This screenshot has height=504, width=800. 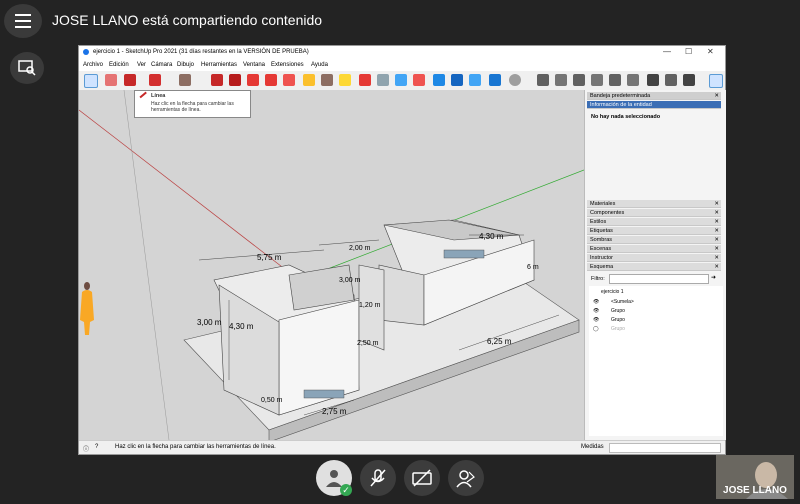 I want to click on orbit-icon, so click(x=365, y=80).